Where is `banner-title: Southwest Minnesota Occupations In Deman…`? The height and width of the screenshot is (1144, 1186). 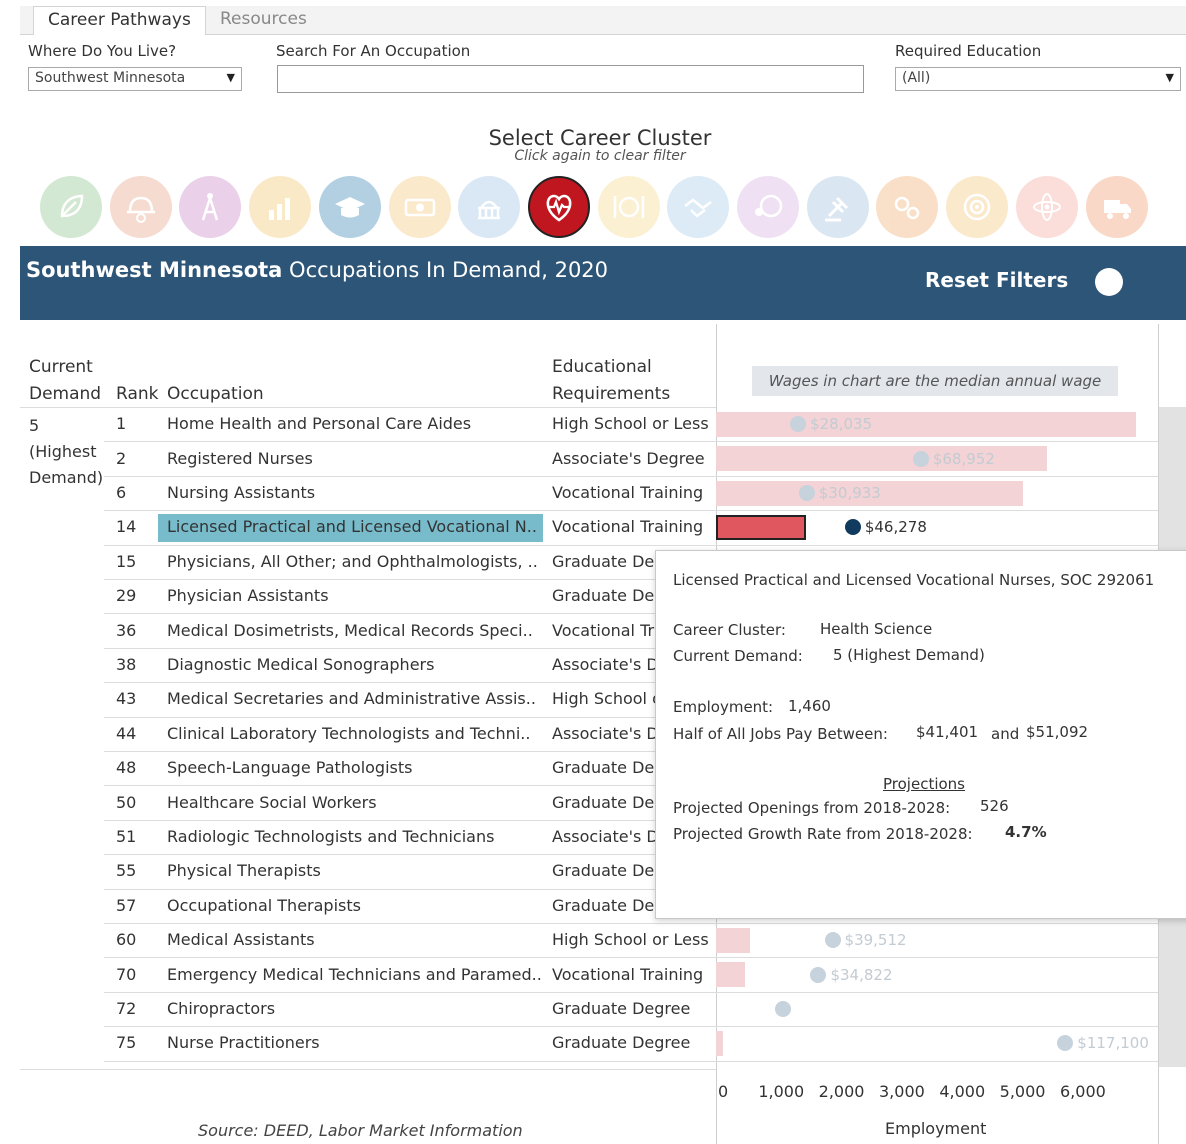 banner-title: Southwest Minnesota Occupations In Deman… is located at coordinates (317, 270).